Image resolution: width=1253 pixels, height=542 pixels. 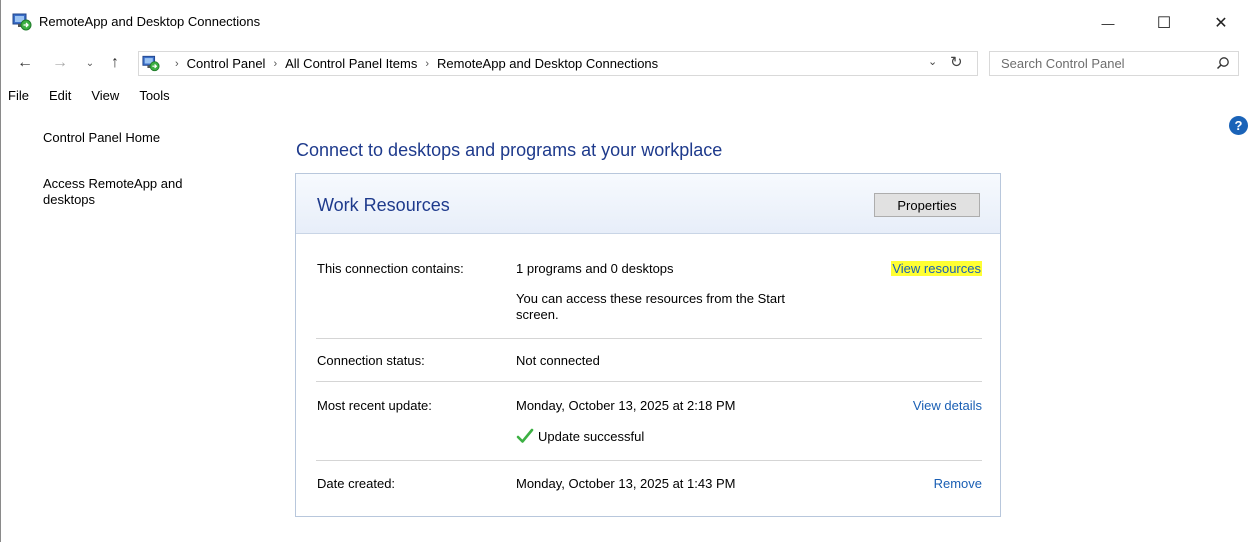 What do you see at coordinates (371, 360) in the screenshot?
I see `row-label-status: Connection status:` at bounding box center [371, 360].